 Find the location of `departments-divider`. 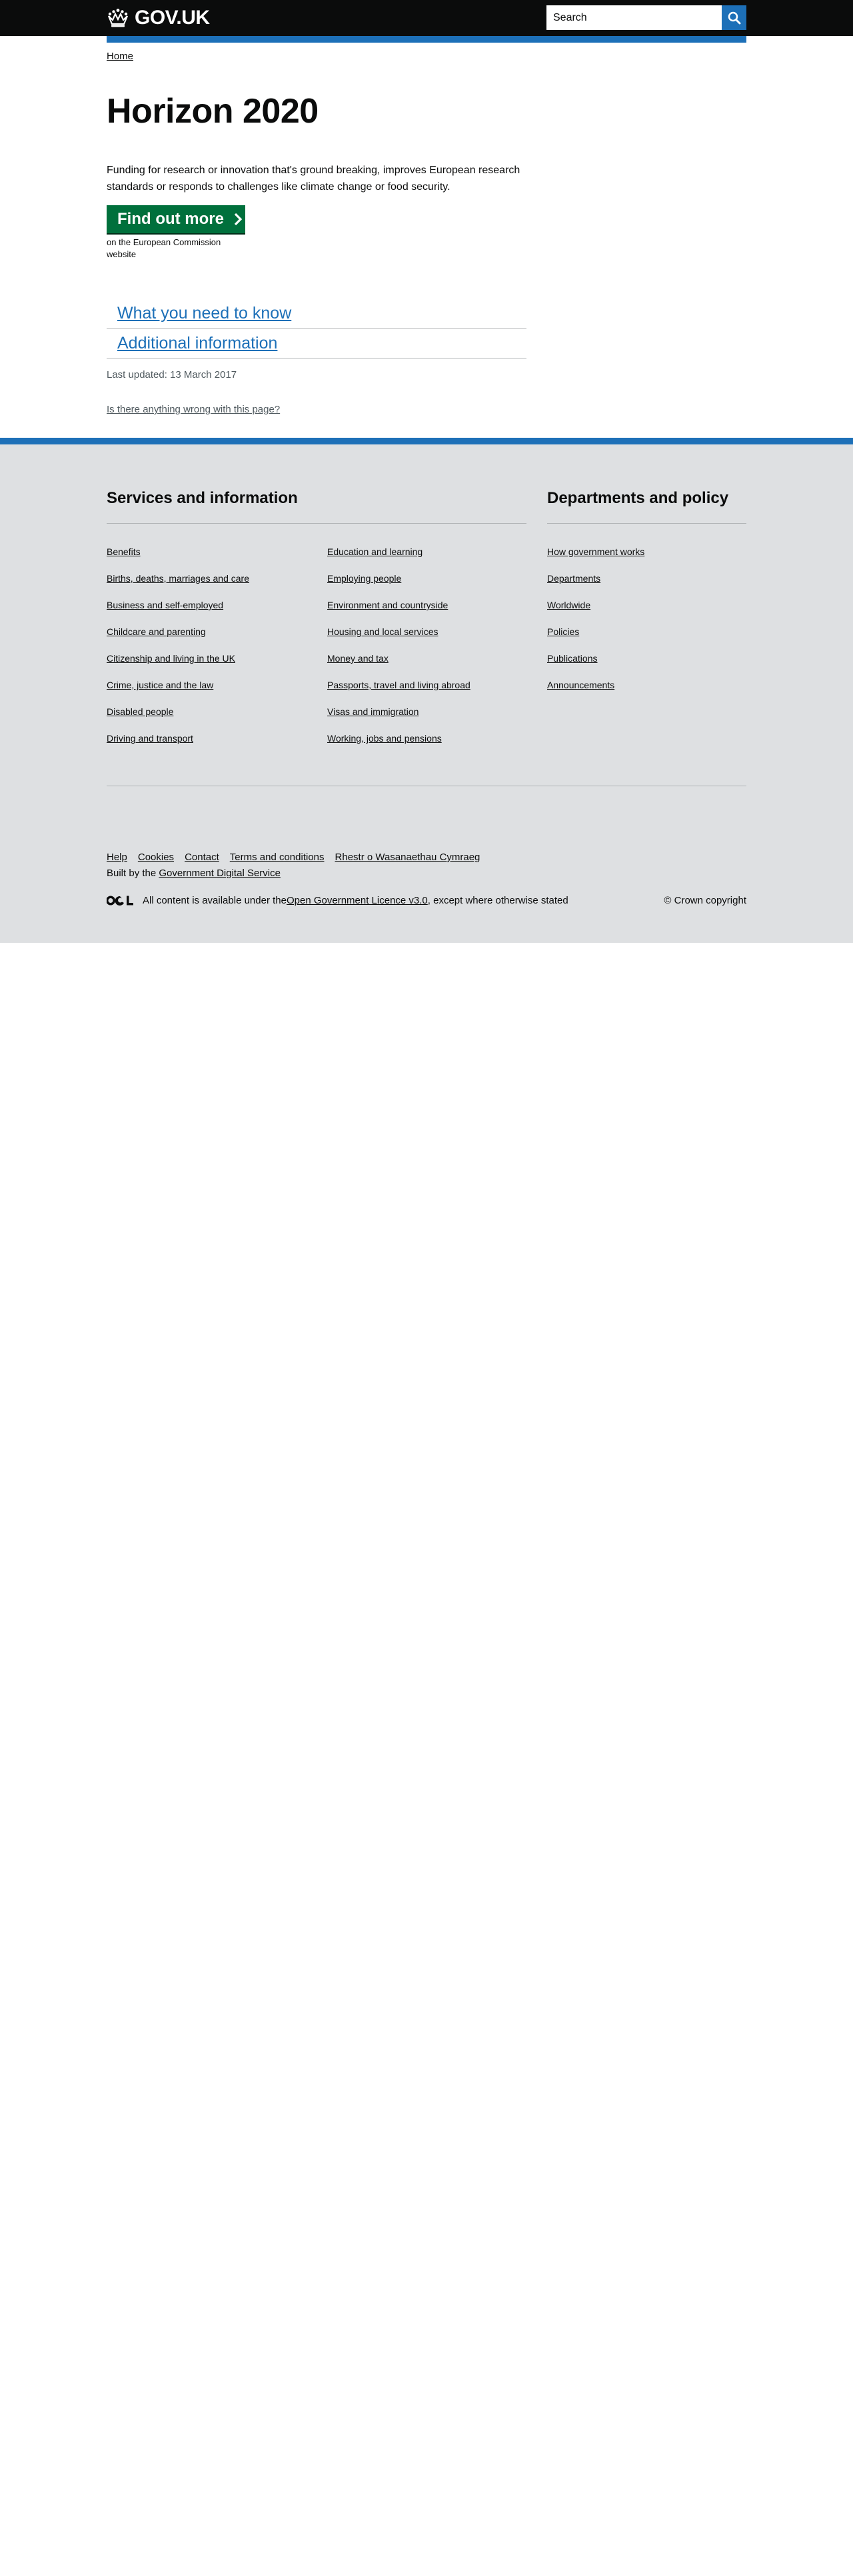

departments-divider is located at coordinates (646, 523).